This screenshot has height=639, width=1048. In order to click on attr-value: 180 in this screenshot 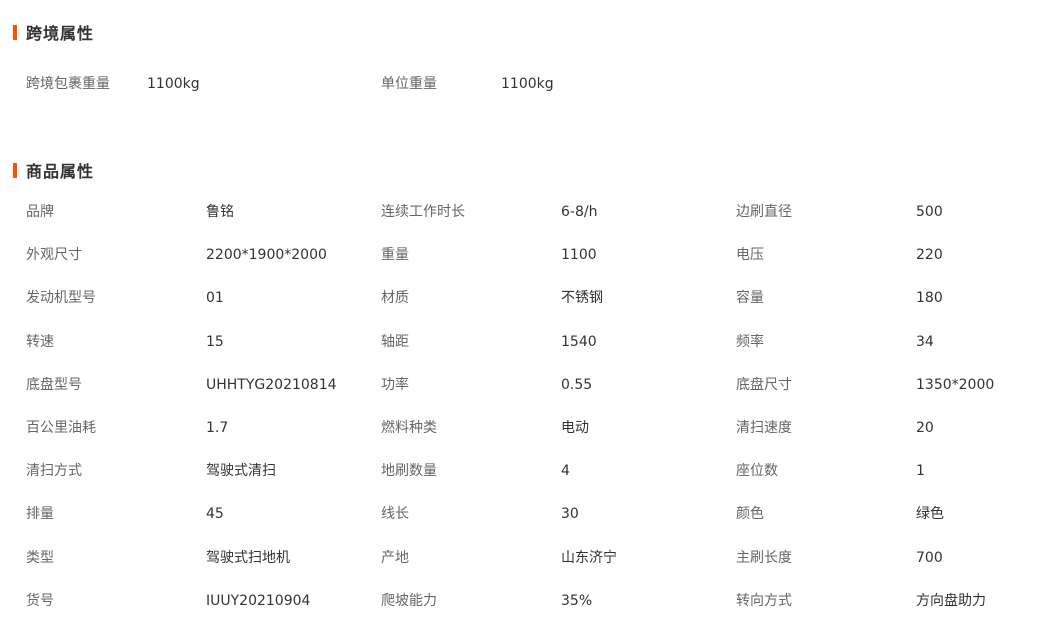, I will do `click(929, 298)`.